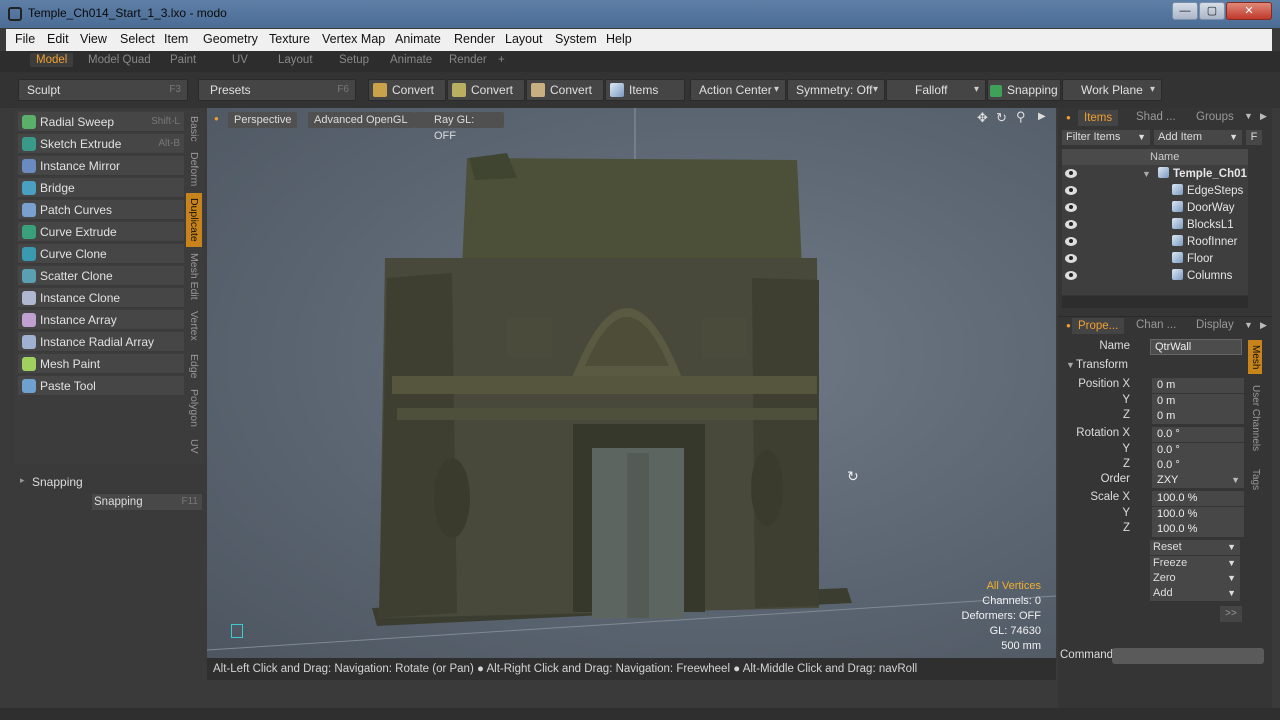  Describe the element at coordinates (1255, 418) in the screenshot. I see `side-tab-user-channels: User Channels` at that location.